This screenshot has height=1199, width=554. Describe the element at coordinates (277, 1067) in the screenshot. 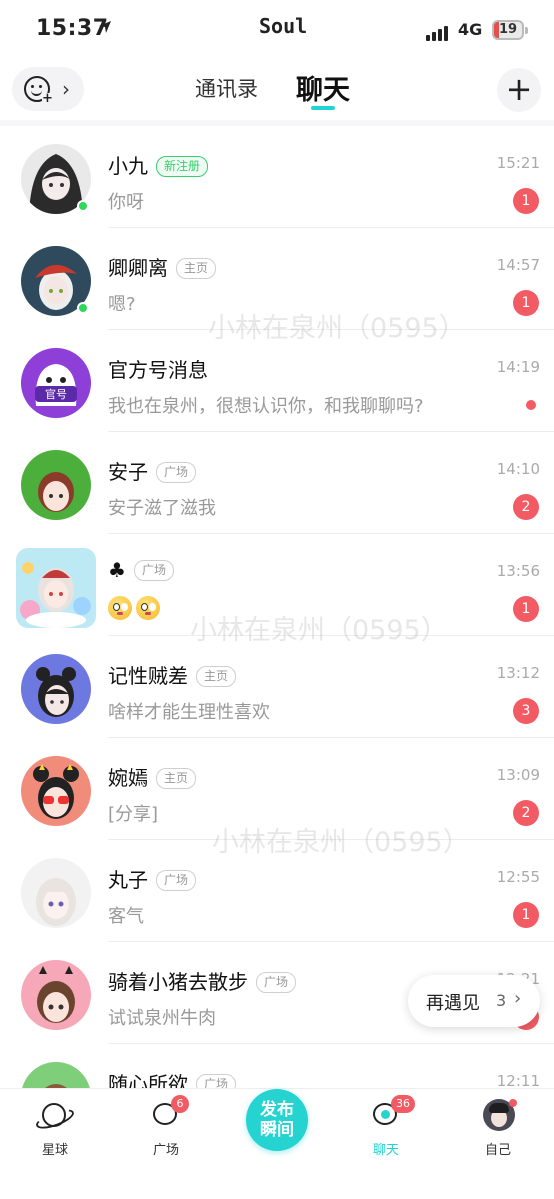

I see `conversation-row: 随心所欲 广场 12:11` at that location.